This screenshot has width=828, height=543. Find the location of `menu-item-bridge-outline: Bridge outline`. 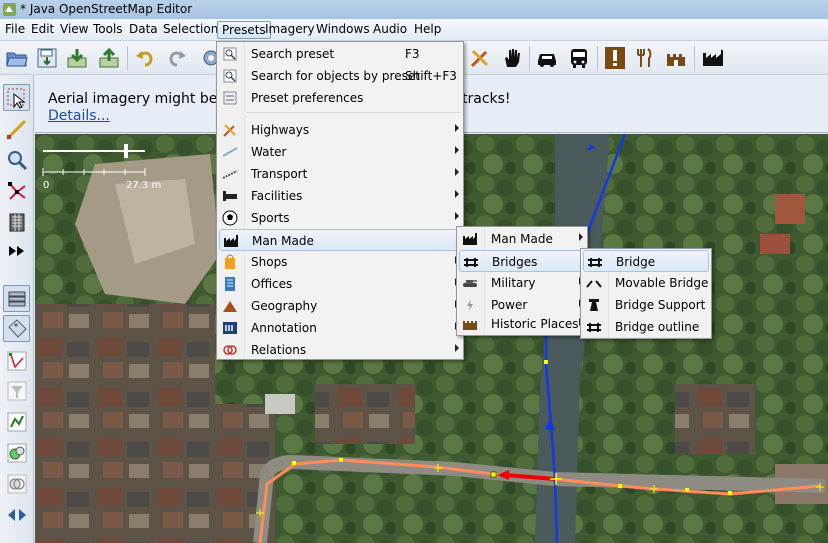

menu-item-bridge-outline: Bridge outline is located at coordinates (646, 327).